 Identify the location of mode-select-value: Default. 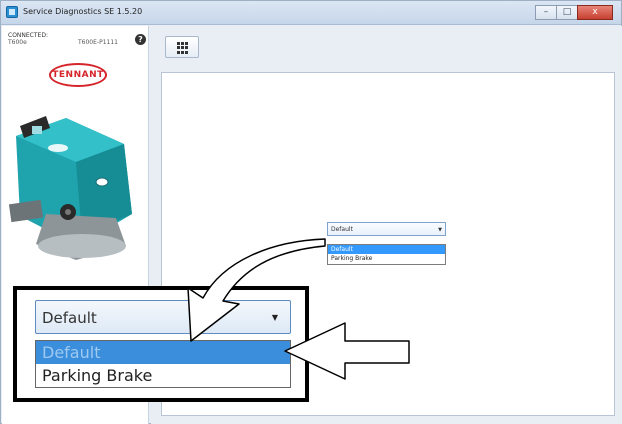
(342, 229).